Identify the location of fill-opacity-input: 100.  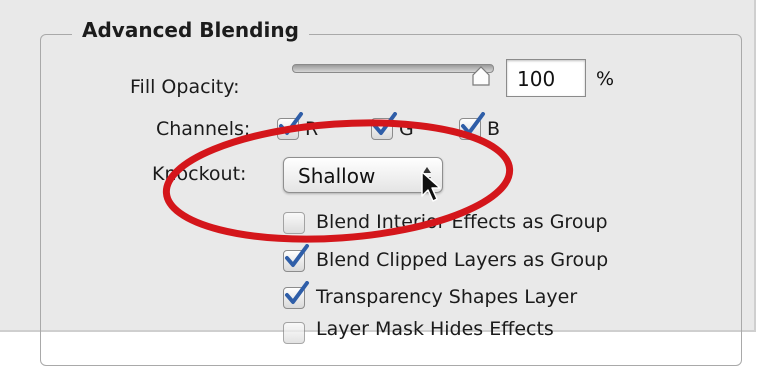
(546, 78).